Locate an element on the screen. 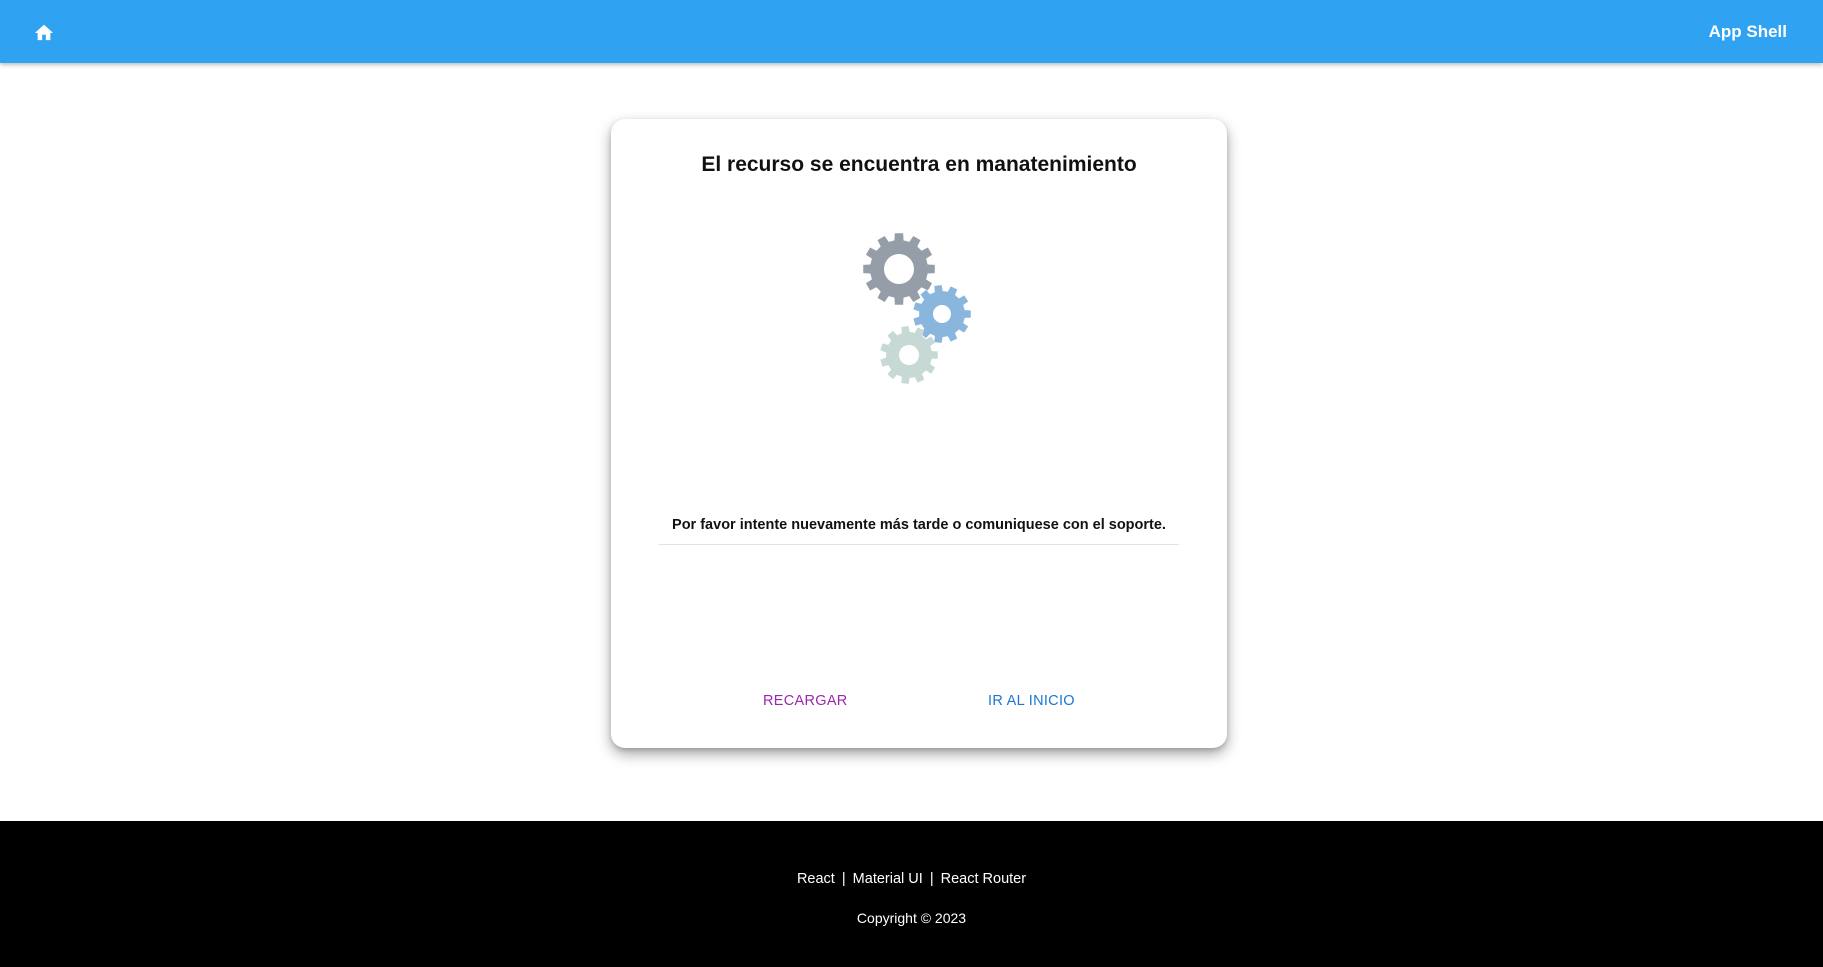  app-bar: App Shell is located at coordinates (911, 31).